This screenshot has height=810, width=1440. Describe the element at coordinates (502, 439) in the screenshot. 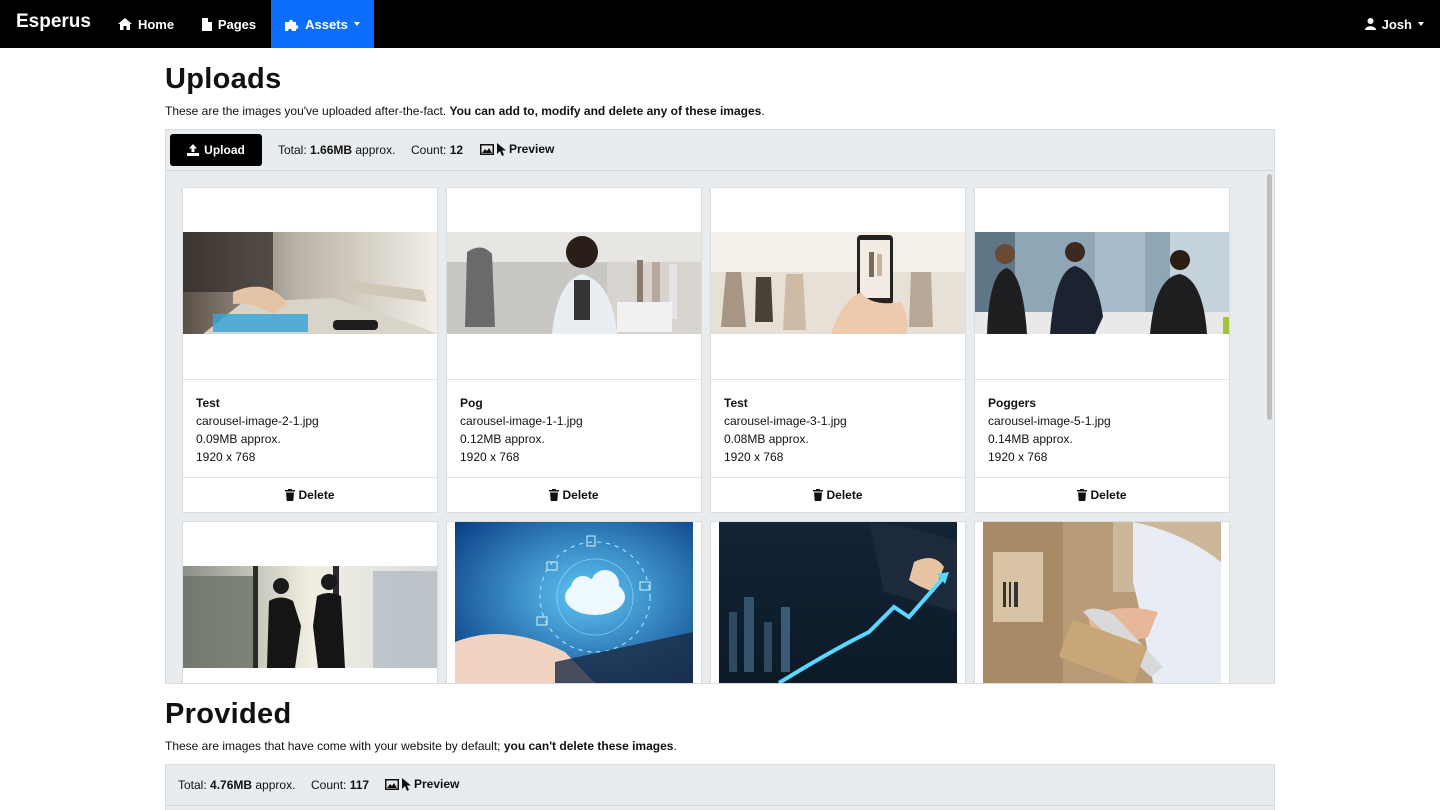

I see `image-size: 0.12MB approx.` at that location.